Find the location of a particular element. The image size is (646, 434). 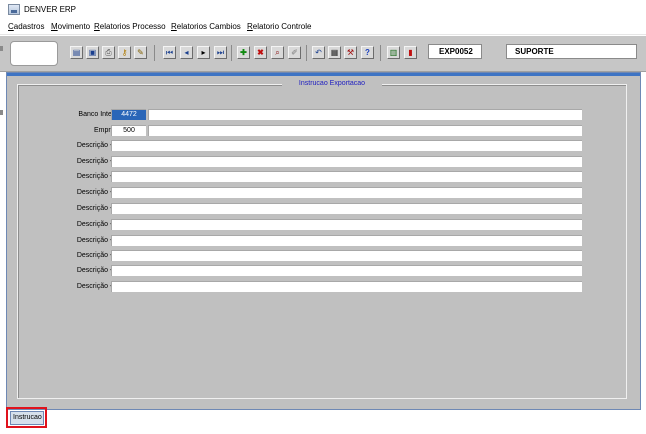

delete-record-icon: ✖ is located at coordinates (260, 52).